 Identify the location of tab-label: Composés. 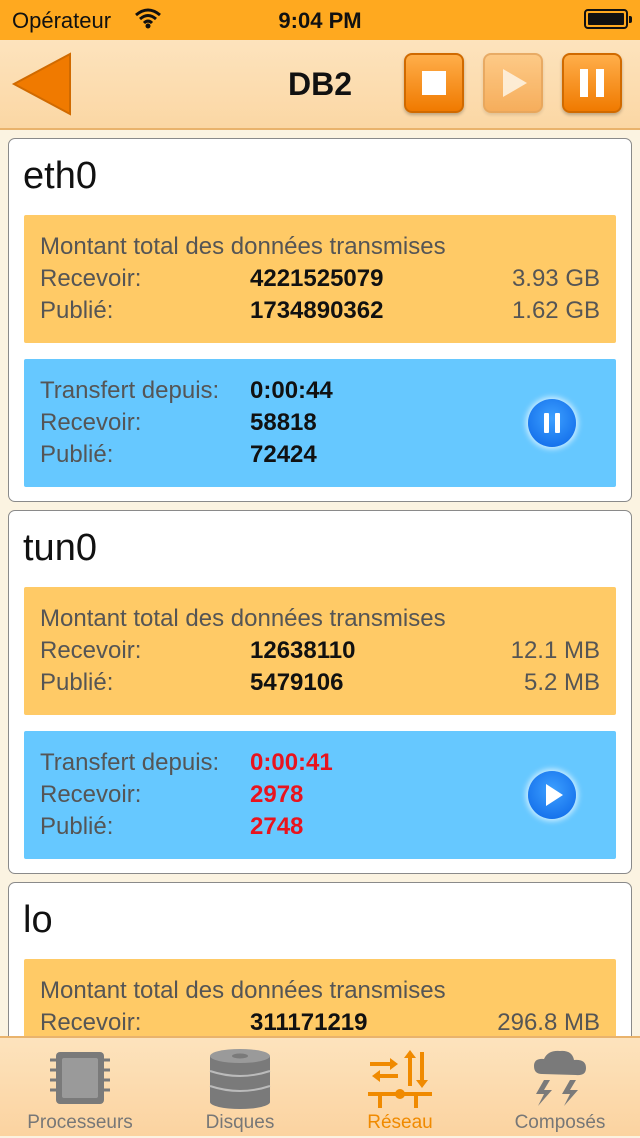
(560, 1122).